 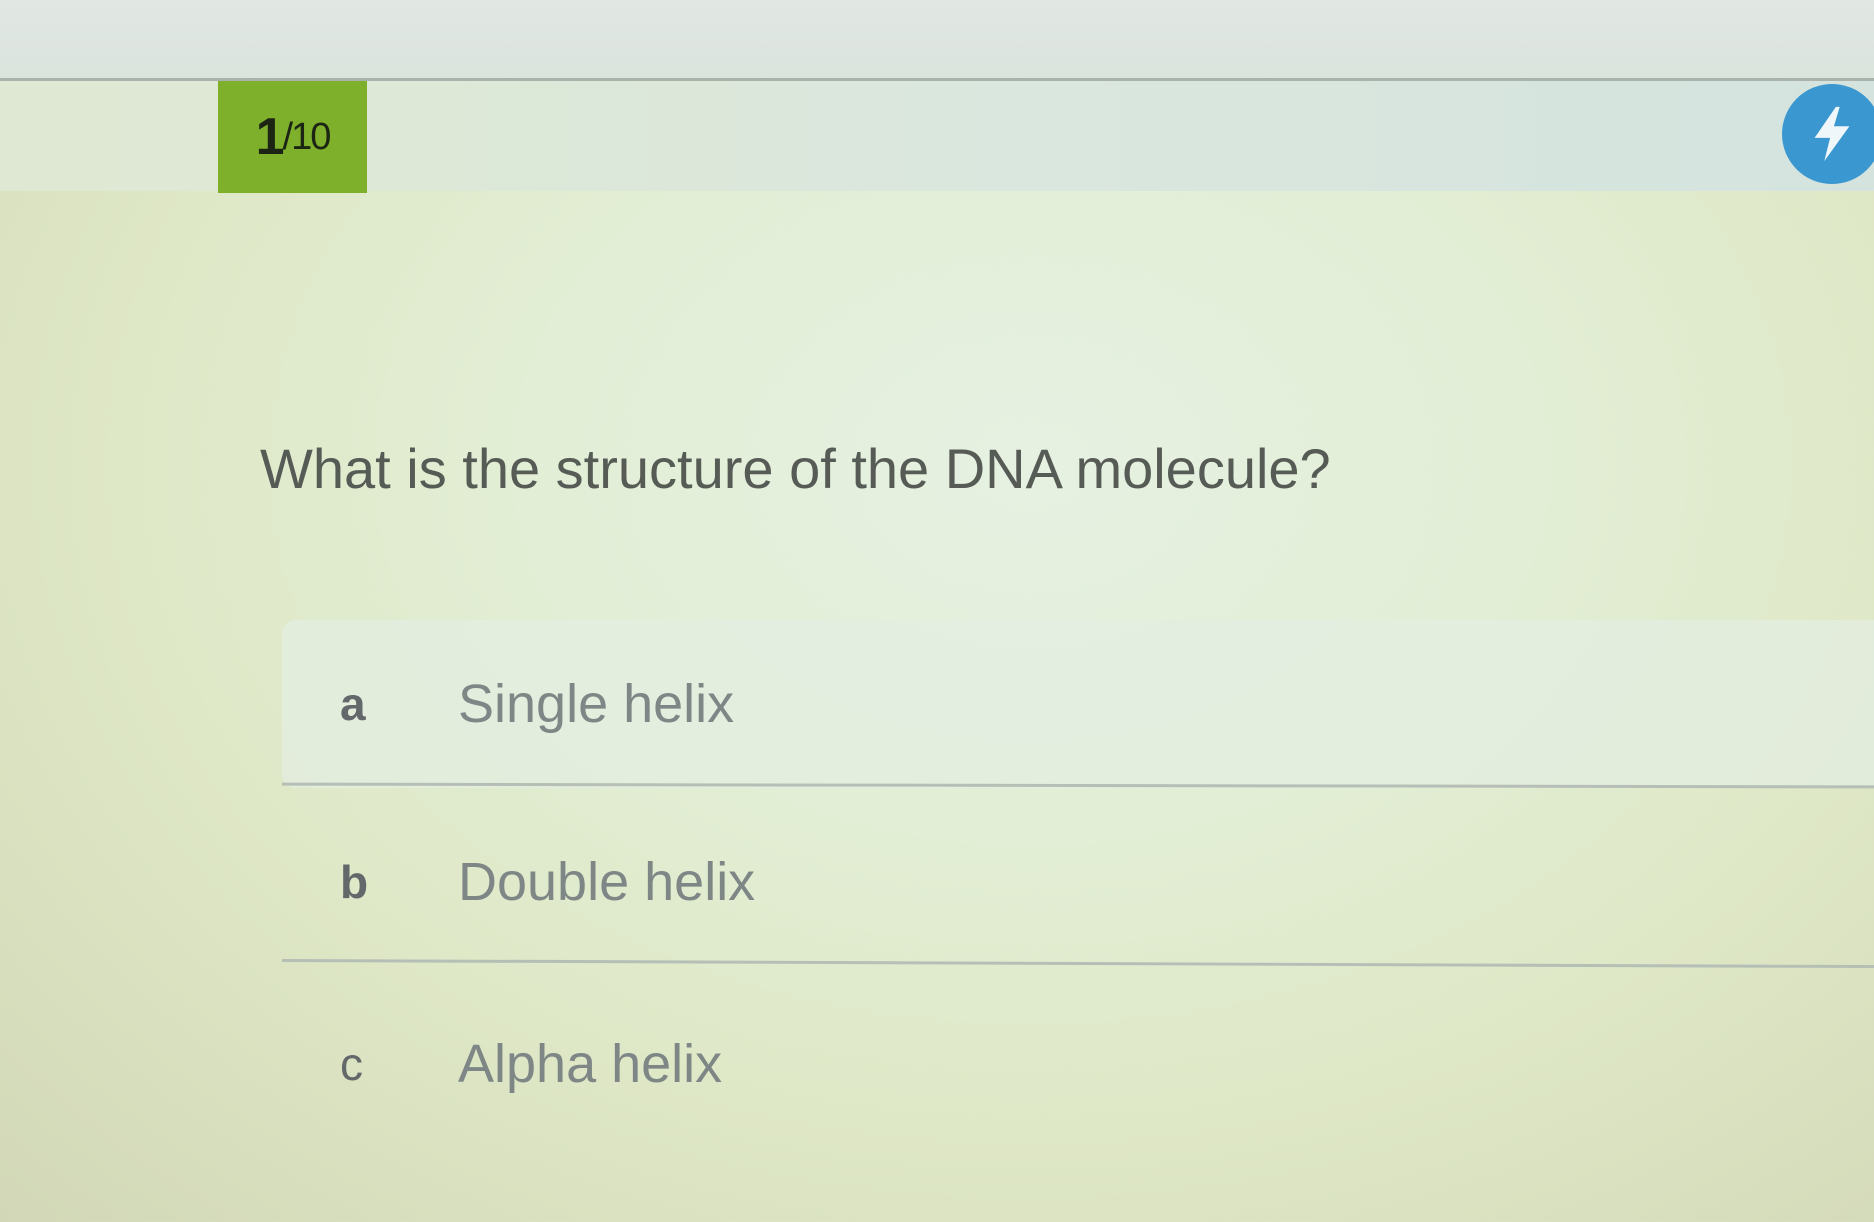 What do you see at coordinates (1078, 704) in the screenshot?
I see `answer-option-a: a Single helix` at bounding box center [1078, 704].